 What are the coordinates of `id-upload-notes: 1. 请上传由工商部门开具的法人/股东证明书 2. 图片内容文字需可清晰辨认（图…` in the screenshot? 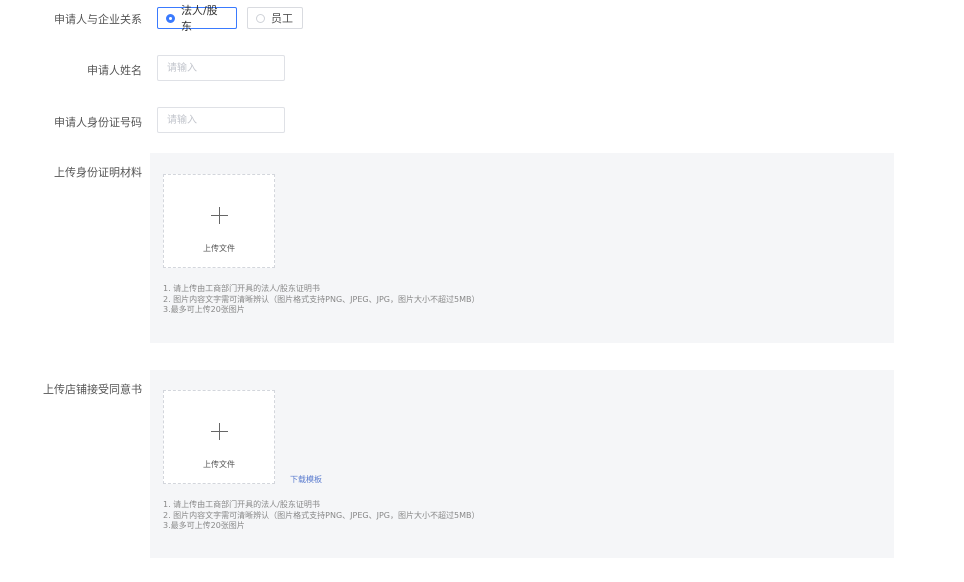 It's located at (321, 300).